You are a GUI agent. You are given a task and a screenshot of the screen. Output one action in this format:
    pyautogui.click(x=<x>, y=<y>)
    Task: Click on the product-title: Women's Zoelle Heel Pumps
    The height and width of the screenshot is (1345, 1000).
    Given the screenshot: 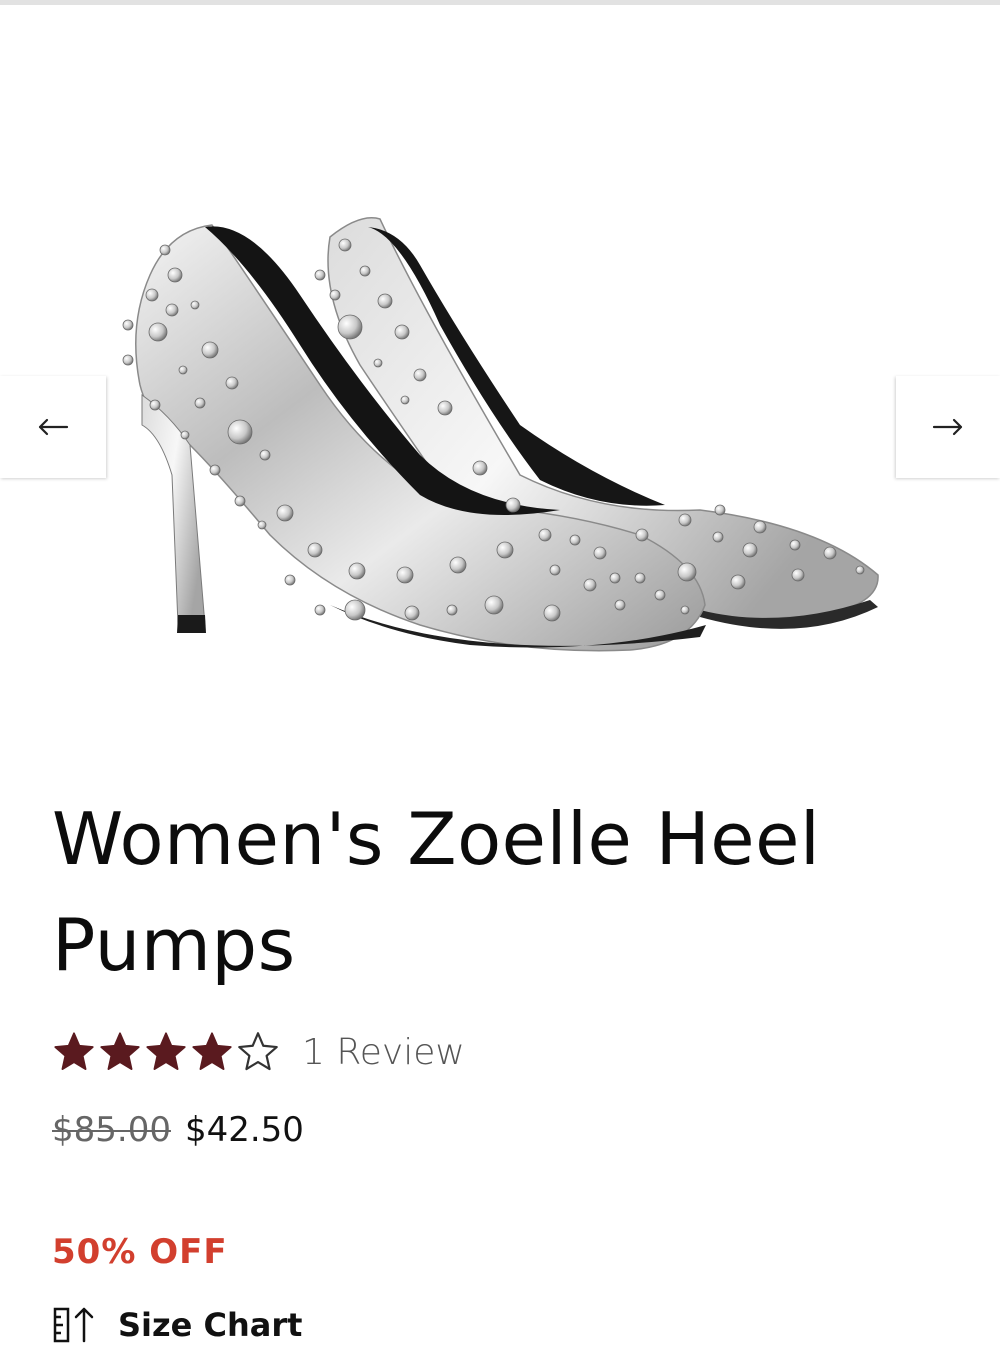 What is the action you would take?
    pyautogui.click(x=436, y=892)
    